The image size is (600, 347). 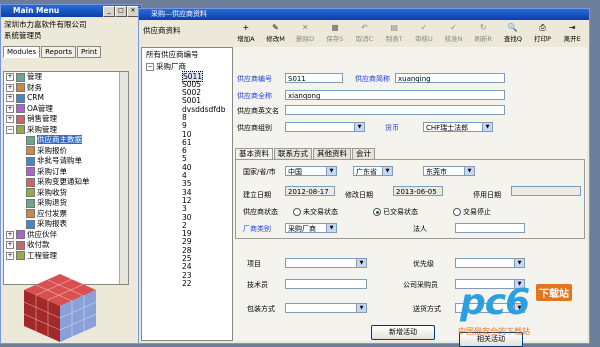 What do you see at coordinates (403, 332) in the screenshot?
I see `new-activity-button: 新增活动` at bounding box center [403, 332].